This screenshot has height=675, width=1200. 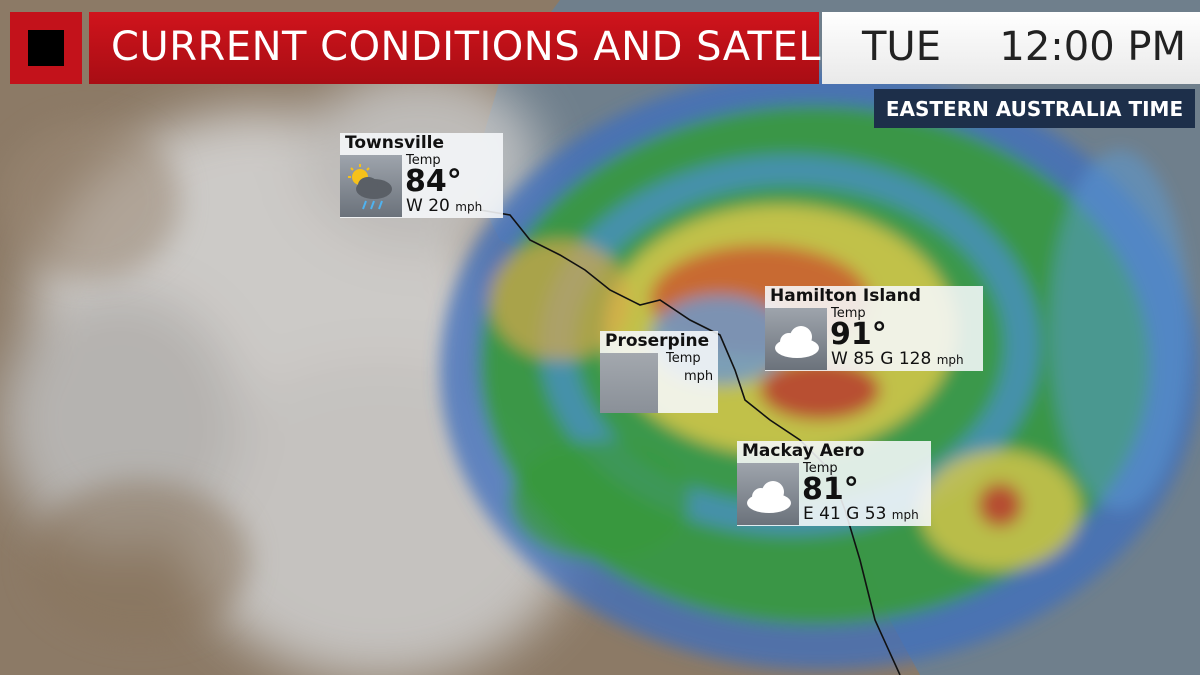 What do you see at coordinates (629, 383) in the screenshot?
I see `weather-icon-blank` at bounding box center [629, 383].